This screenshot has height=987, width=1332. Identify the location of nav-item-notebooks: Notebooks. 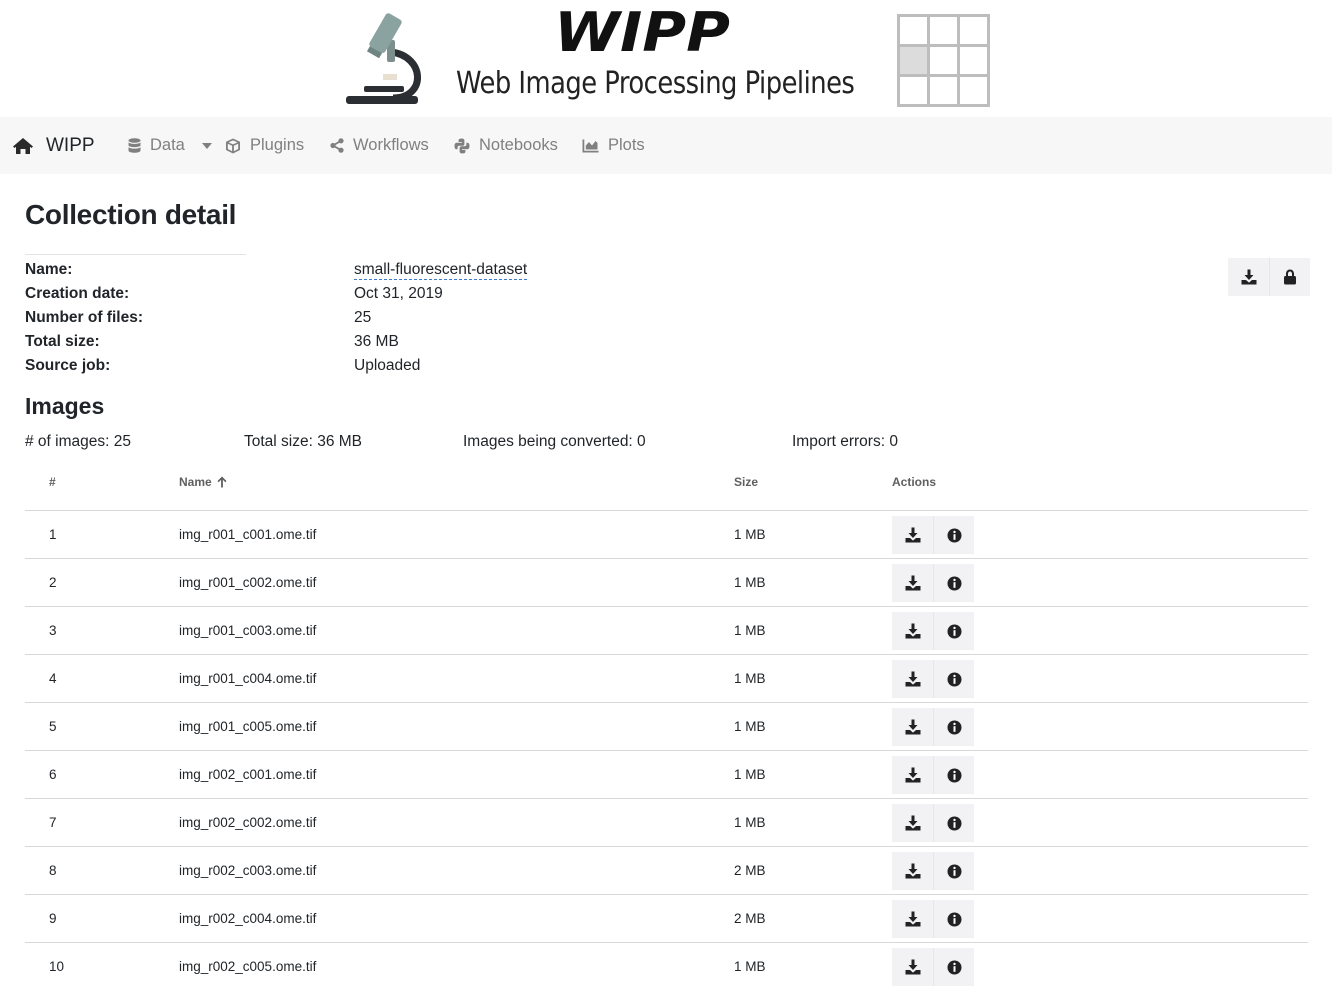
(506, 145).